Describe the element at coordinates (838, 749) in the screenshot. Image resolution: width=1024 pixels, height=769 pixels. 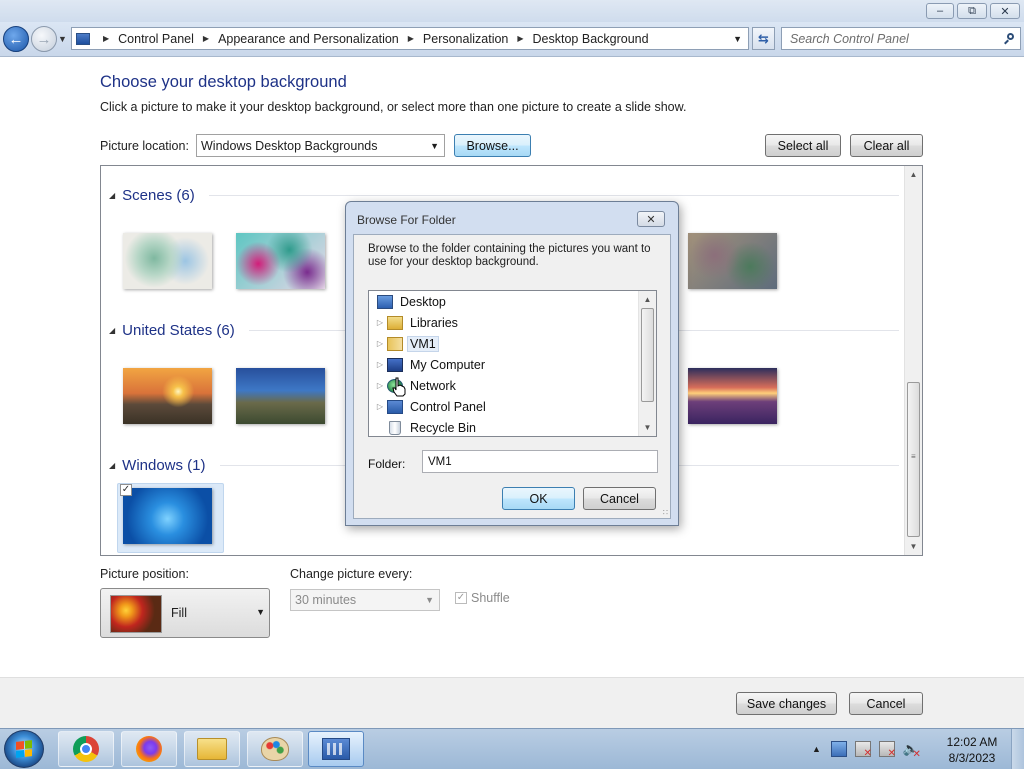
I see `action-center-icon` at that location.